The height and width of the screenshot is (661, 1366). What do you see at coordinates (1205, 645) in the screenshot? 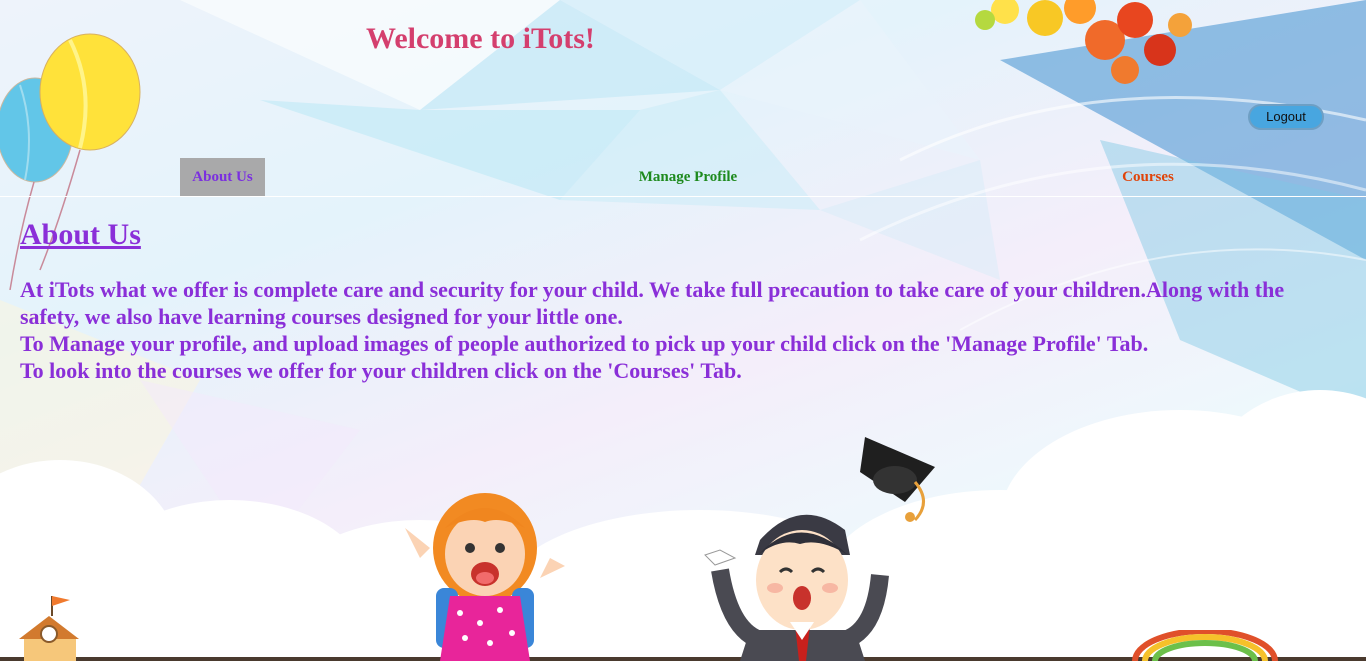
I see `rainbow-icon` at bounding box center [1205, 645].